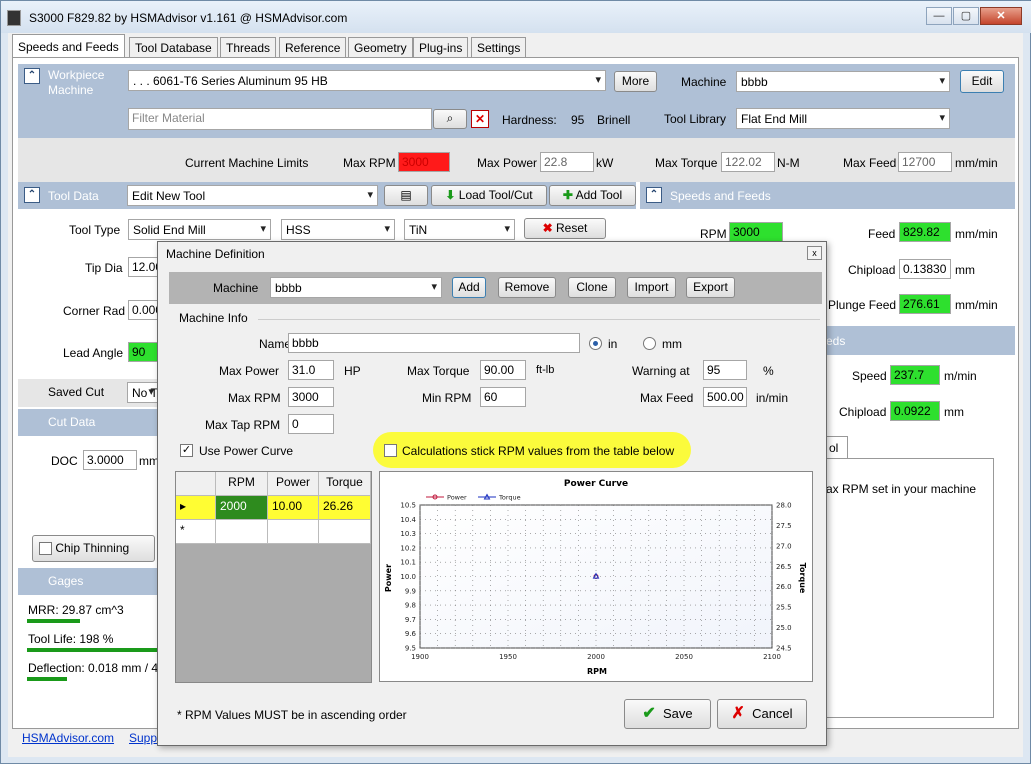 The height and width of the screenshot is (764, 1031). I want to click on search-icon: ⌕, so click(450, 118).